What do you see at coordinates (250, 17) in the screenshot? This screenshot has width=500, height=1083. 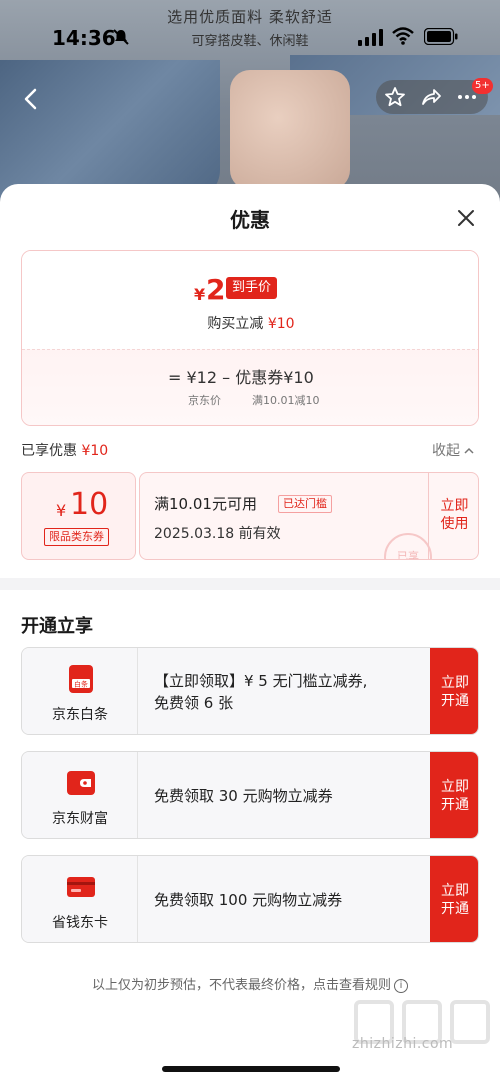 I see `ad-text-line1: 选用优质面料 柔软舒适` at bounding box center [250, 17].